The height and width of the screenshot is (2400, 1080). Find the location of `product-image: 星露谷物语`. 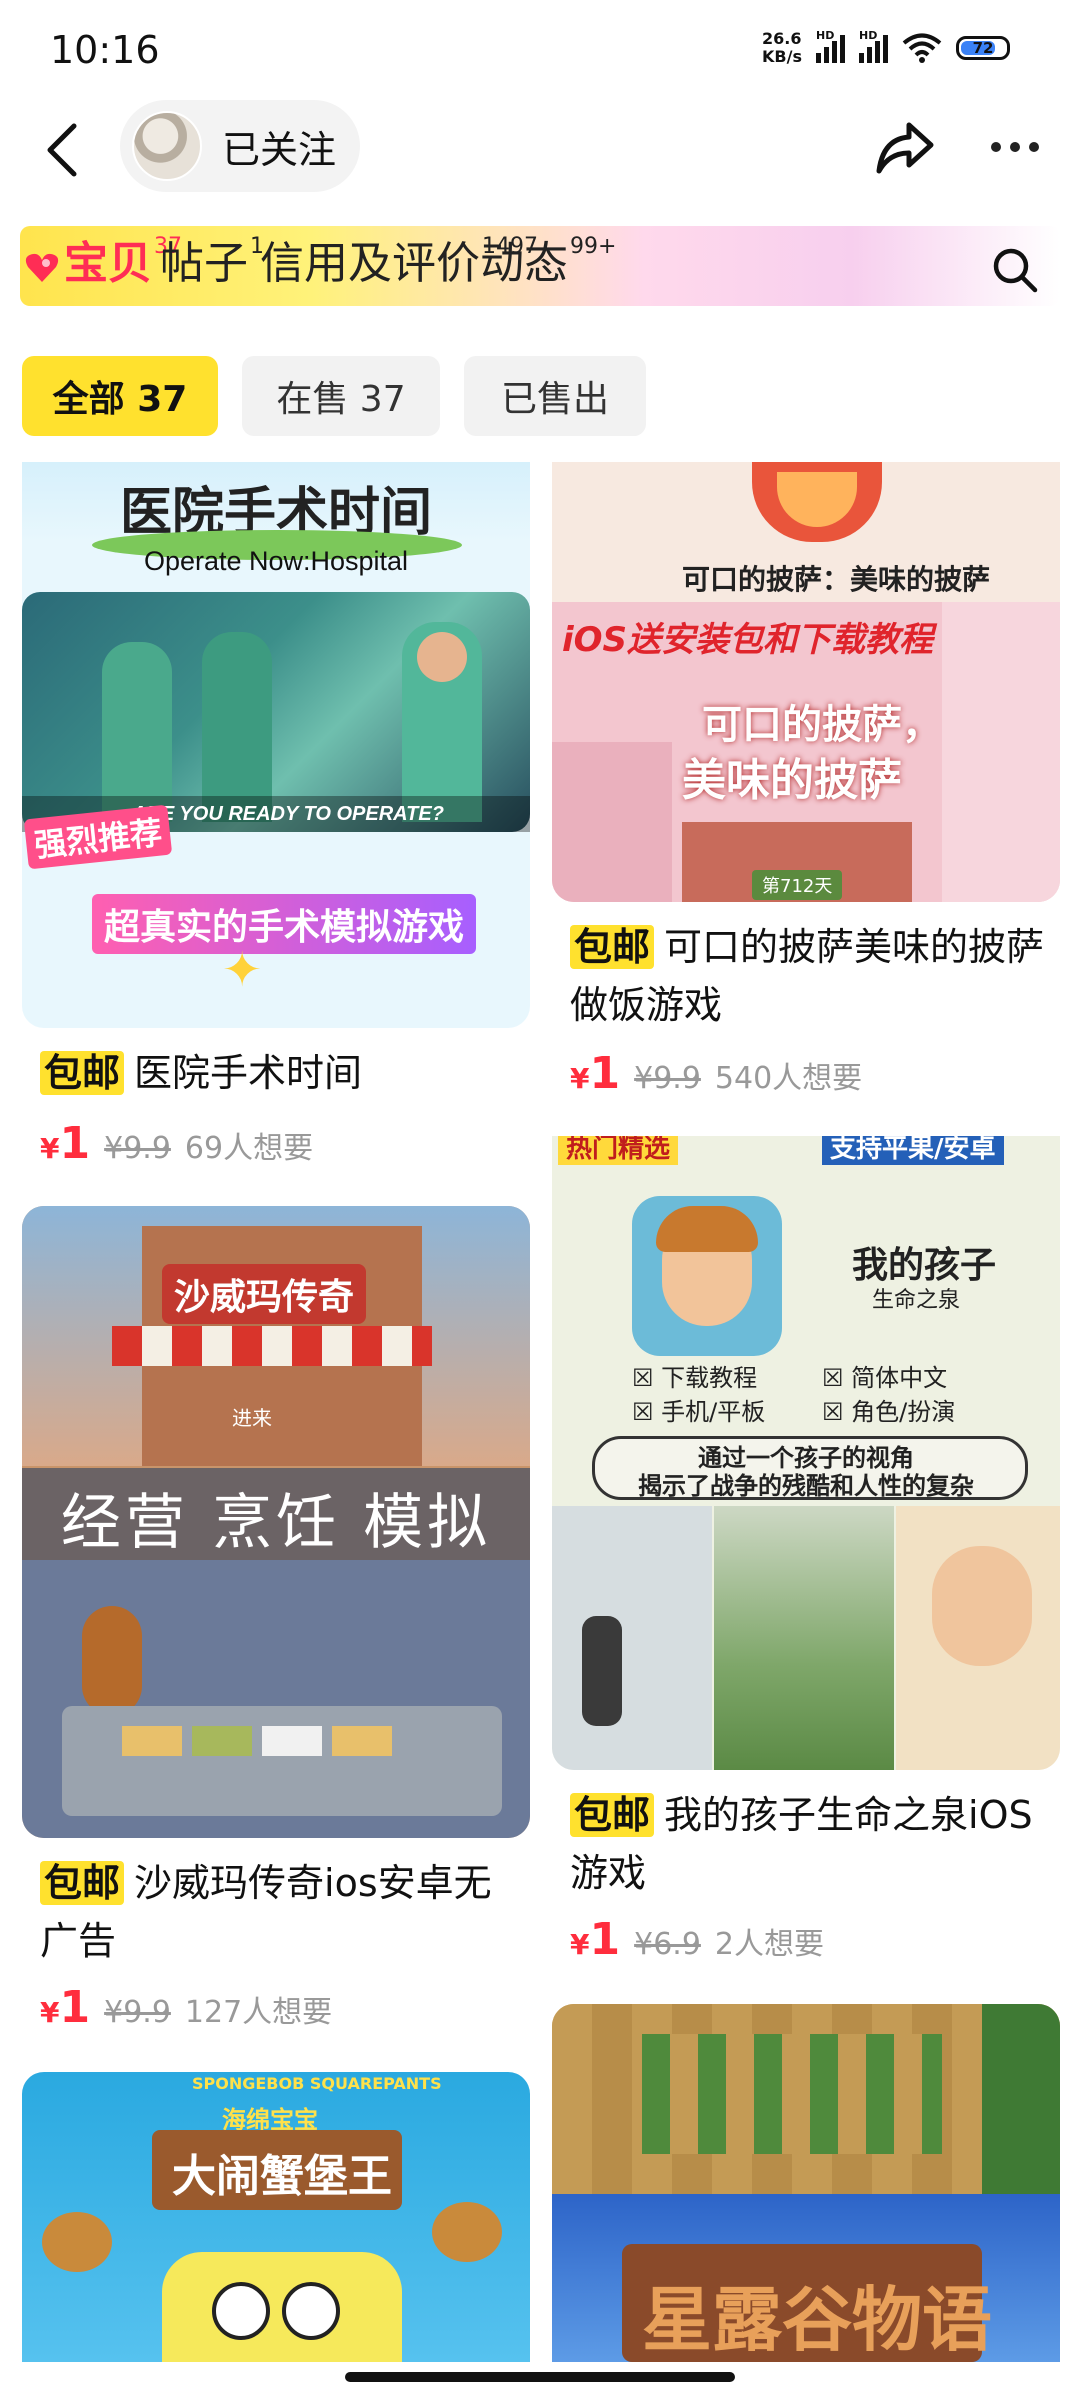

product-image: 星露谷物语 is located at coordinates (806, 2183).